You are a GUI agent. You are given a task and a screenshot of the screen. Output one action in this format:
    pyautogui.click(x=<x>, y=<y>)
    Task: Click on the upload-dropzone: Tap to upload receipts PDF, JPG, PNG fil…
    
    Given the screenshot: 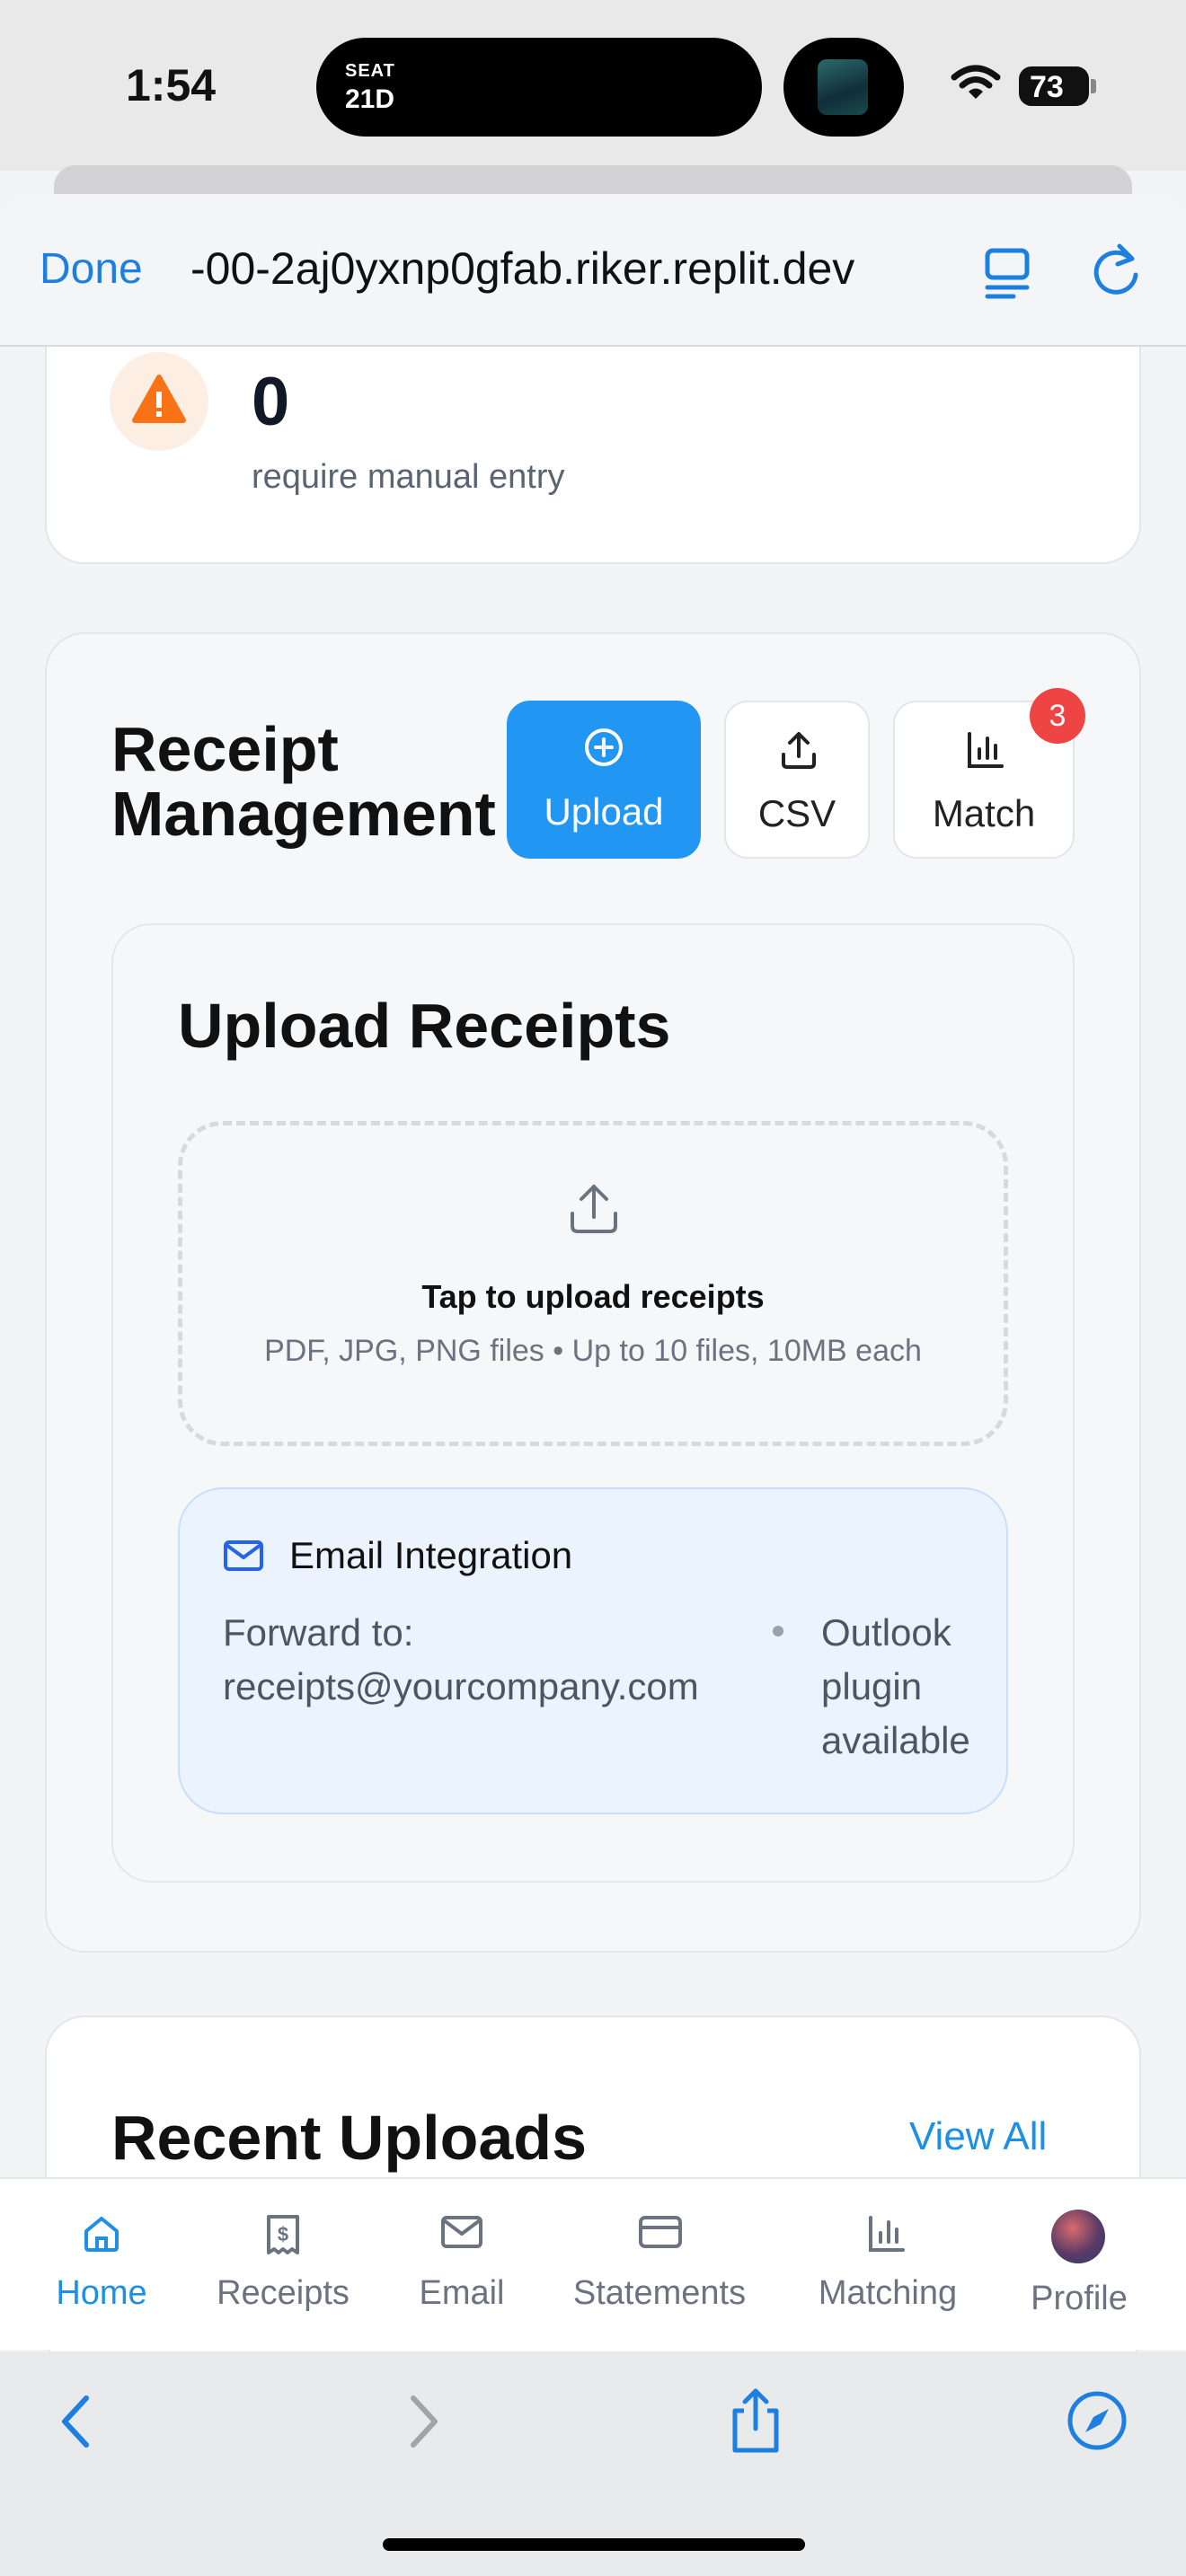 What is the action you would take?
    pyautogui.click(x=593, y=1283)
    